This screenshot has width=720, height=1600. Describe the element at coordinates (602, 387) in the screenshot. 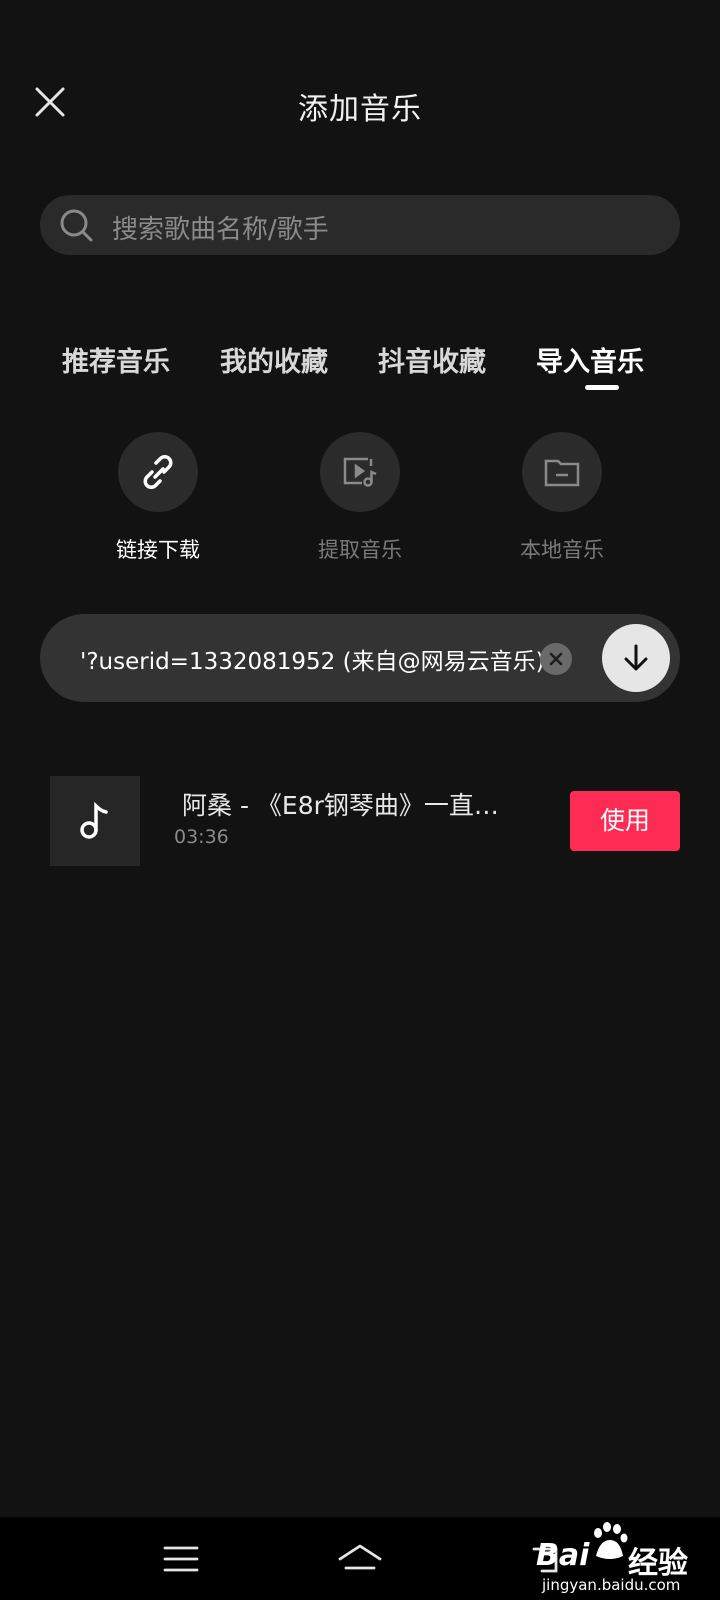

I see `active-tab-indicator` at that location.